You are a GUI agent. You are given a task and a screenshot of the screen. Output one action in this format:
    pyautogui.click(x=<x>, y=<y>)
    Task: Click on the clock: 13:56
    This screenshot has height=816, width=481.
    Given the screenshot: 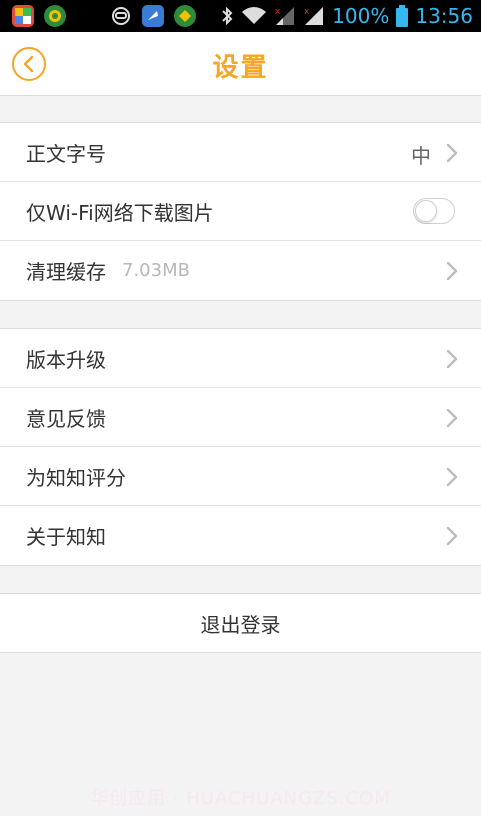 What is the action you would take?
    pyautogui.click(x=444, y=16)
    